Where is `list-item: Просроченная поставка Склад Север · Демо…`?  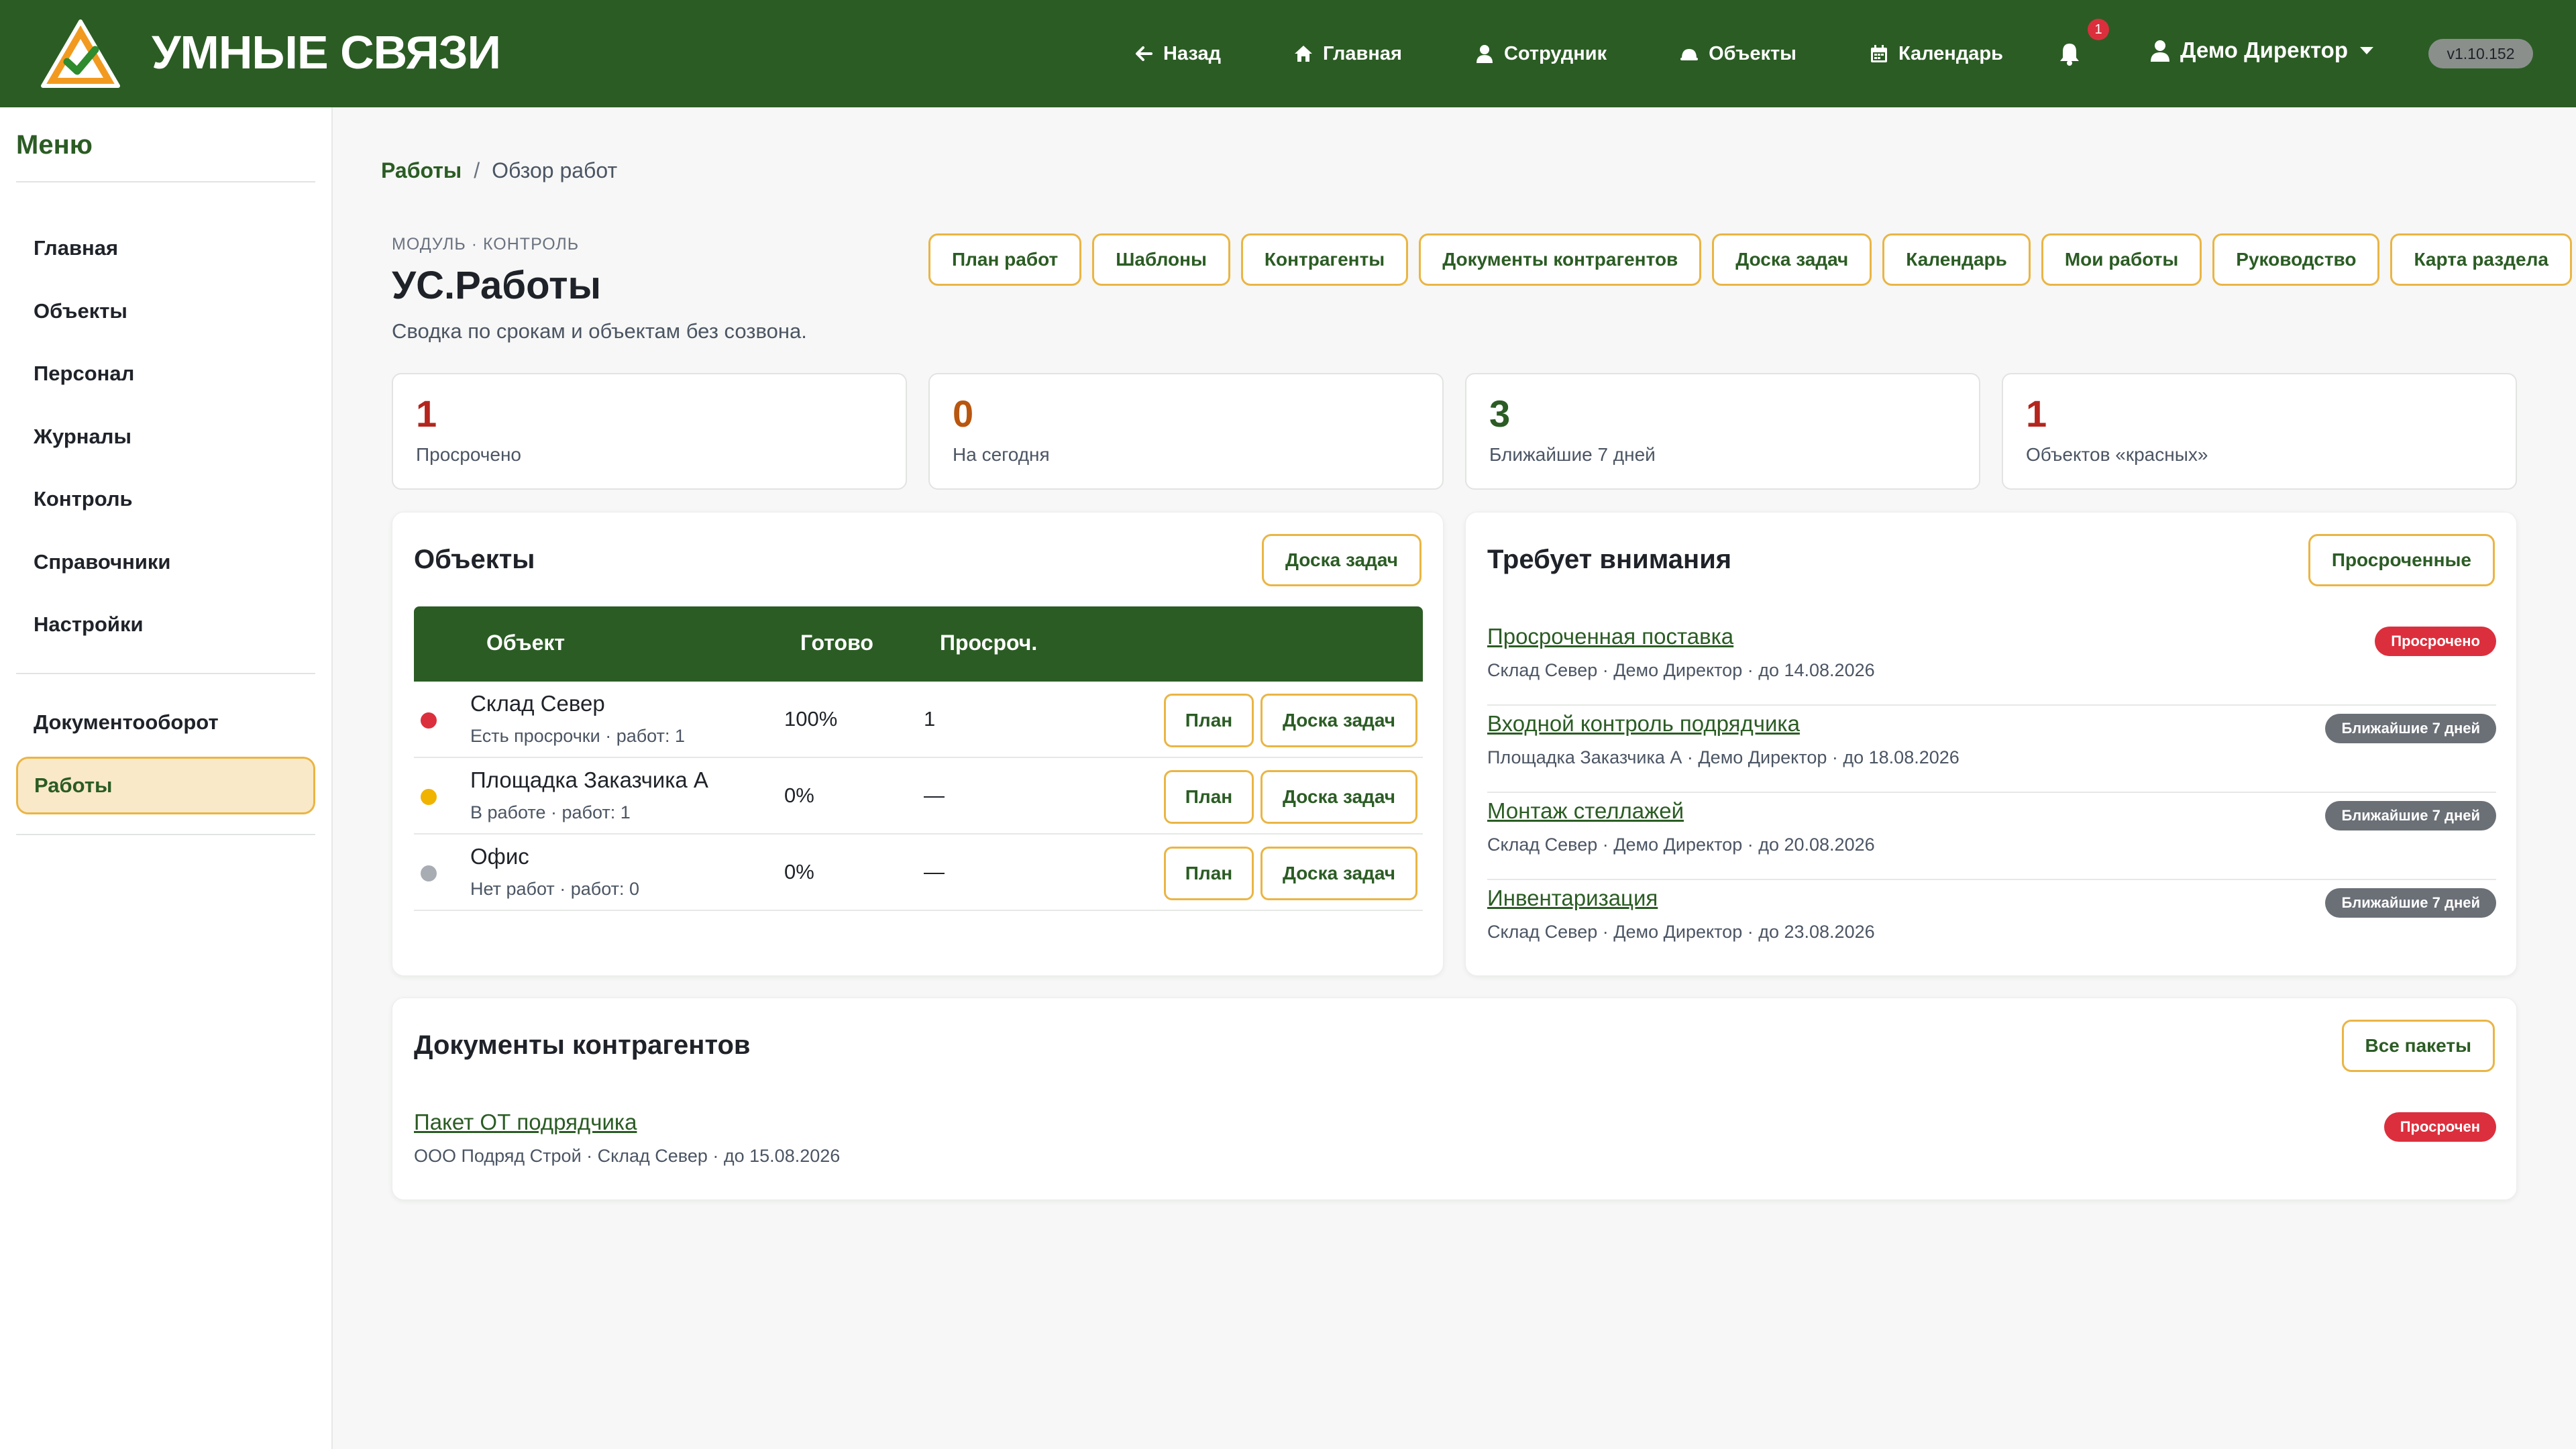
list-item: Просроченная поставка Склад Север · Демо… is located at coordinates (1991, 662).